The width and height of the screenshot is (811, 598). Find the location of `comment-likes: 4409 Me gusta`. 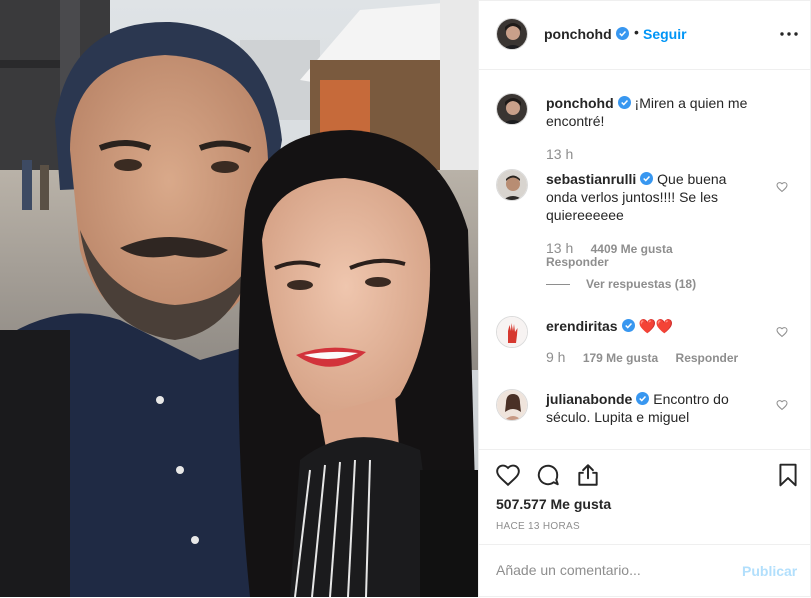

comment-likes: 4409 Me gusta is located at coordinates (632, 249).